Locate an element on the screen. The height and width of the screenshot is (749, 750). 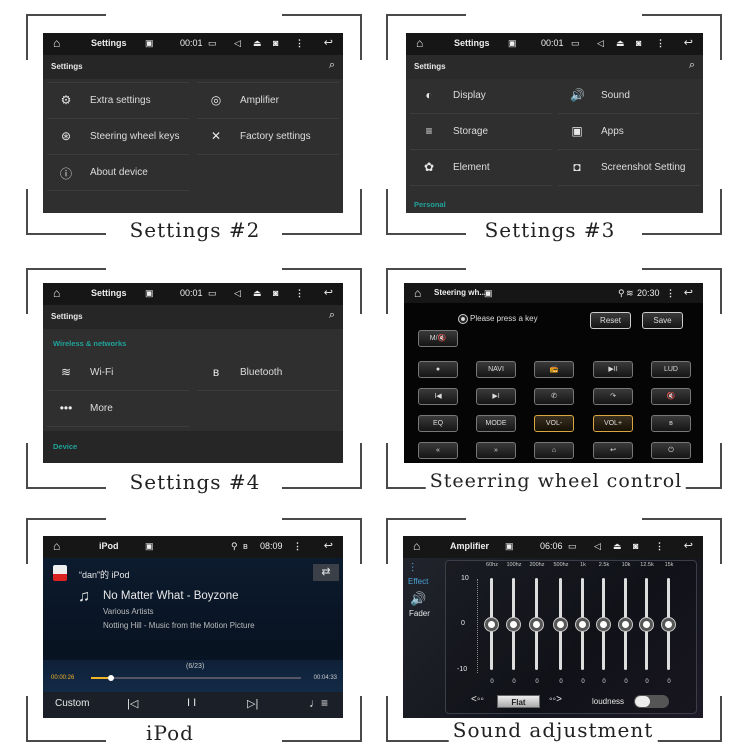
progress-slider is located at coordinates (196, 678).